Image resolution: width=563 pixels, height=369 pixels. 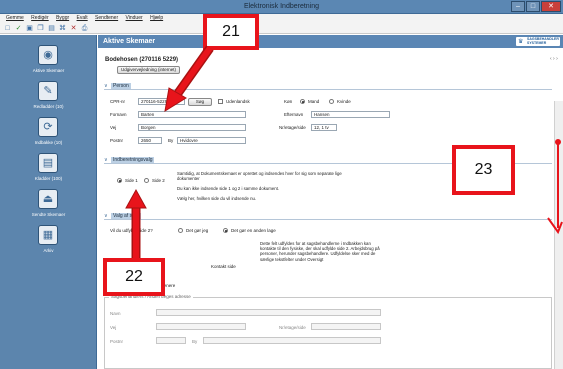 What do you see at coordinates (555, 187) in the screenshot?
I see `arrow-23-icon` at bounding box center [555, 187].